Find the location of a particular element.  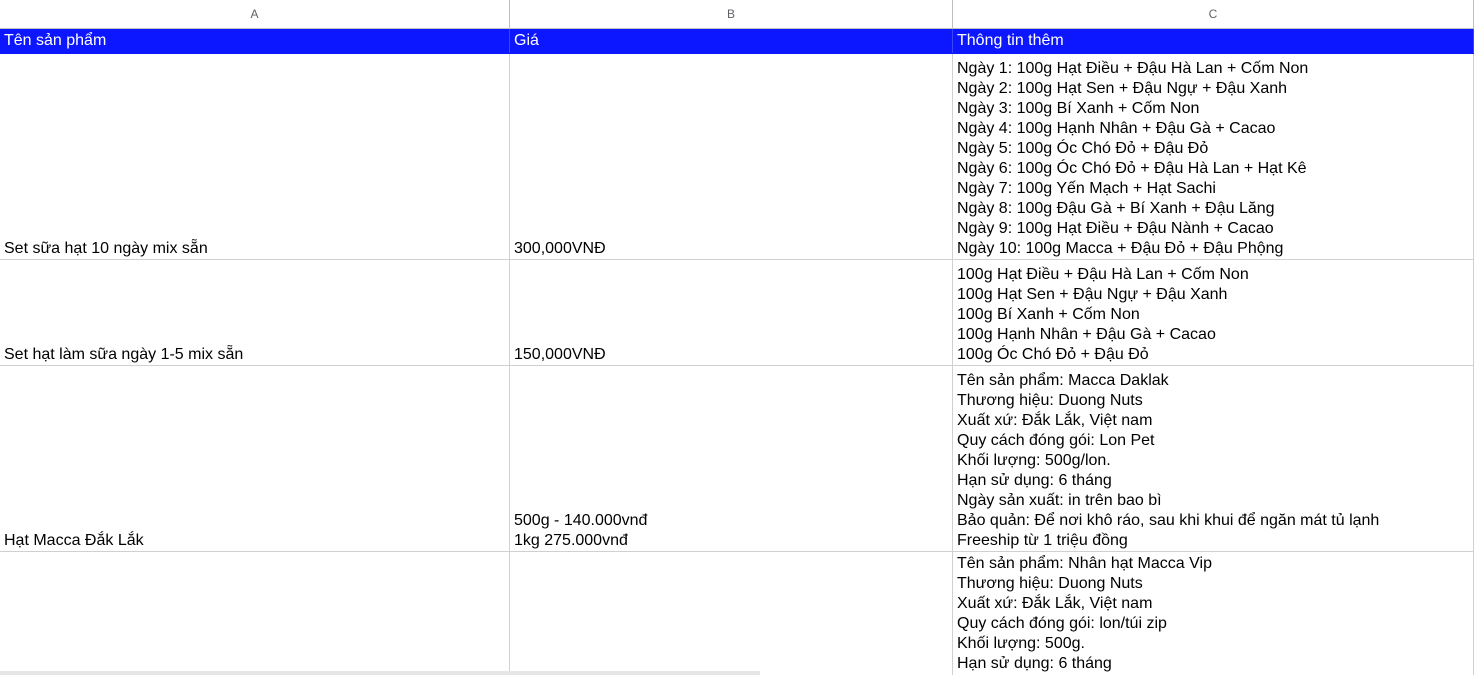

cell-product-name is located at coordinates (255, 613).